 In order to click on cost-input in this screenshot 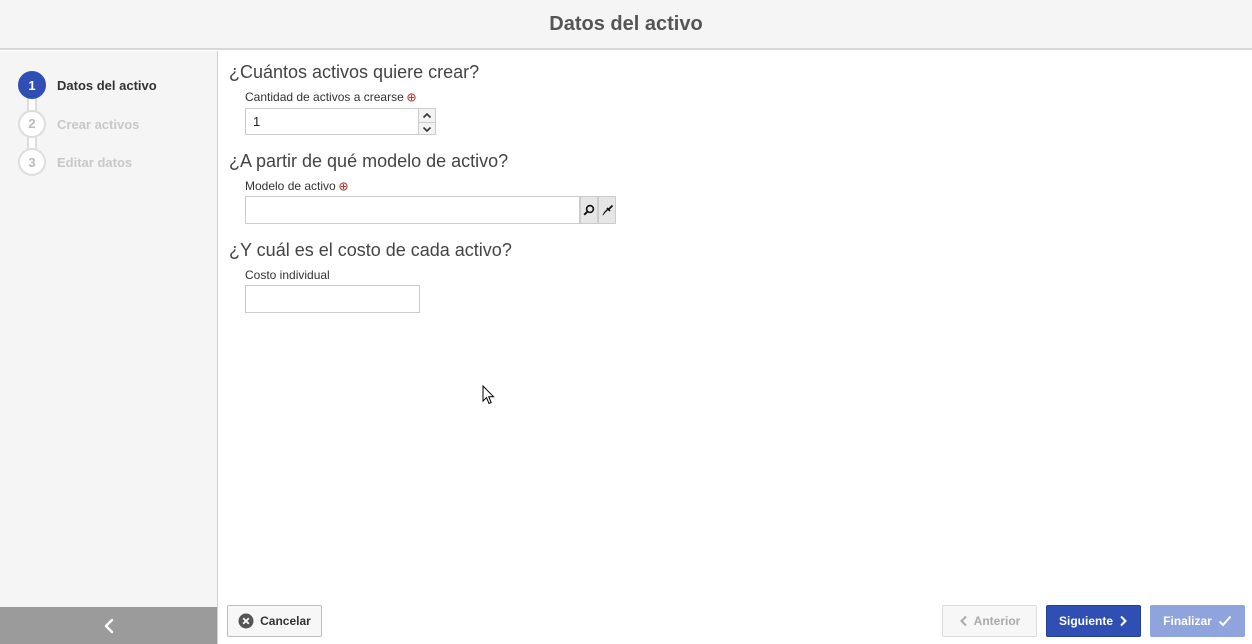, I will do `click(332, 299)`.